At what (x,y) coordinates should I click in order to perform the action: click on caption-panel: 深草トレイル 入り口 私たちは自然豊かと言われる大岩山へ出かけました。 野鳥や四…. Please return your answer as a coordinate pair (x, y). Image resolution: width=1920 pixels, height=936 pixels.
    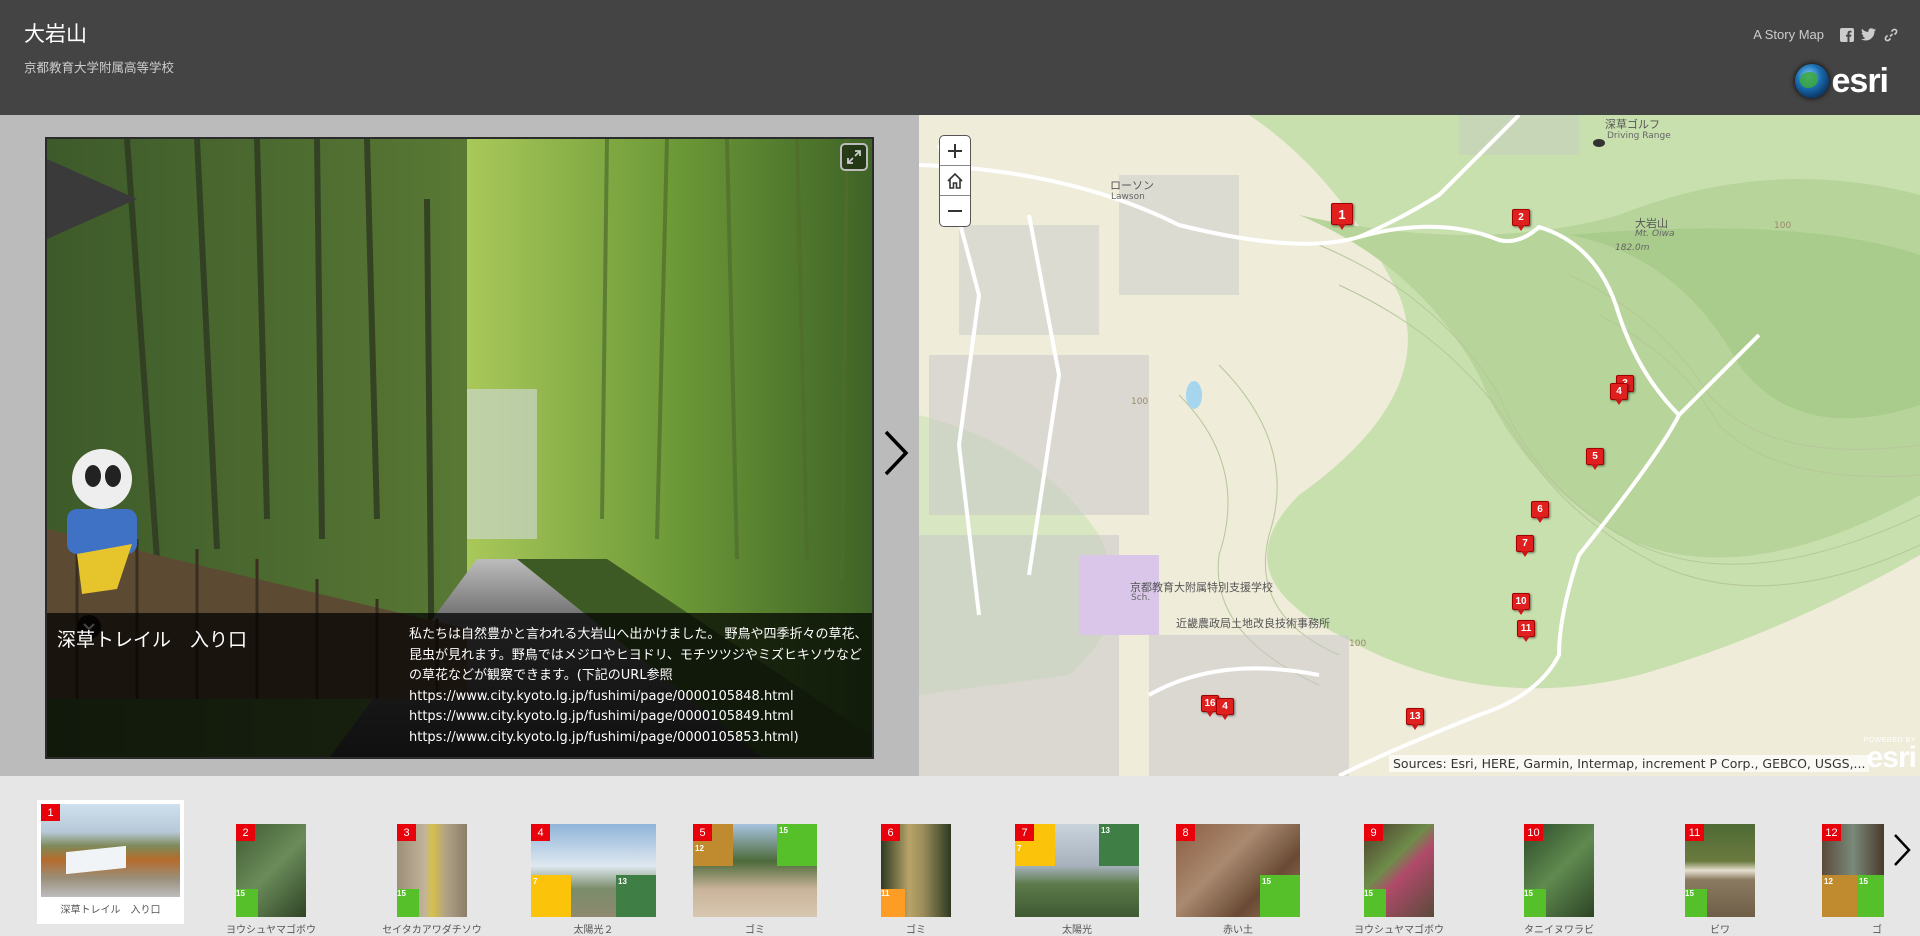
    Looking at the image, I should click on (459, 685).